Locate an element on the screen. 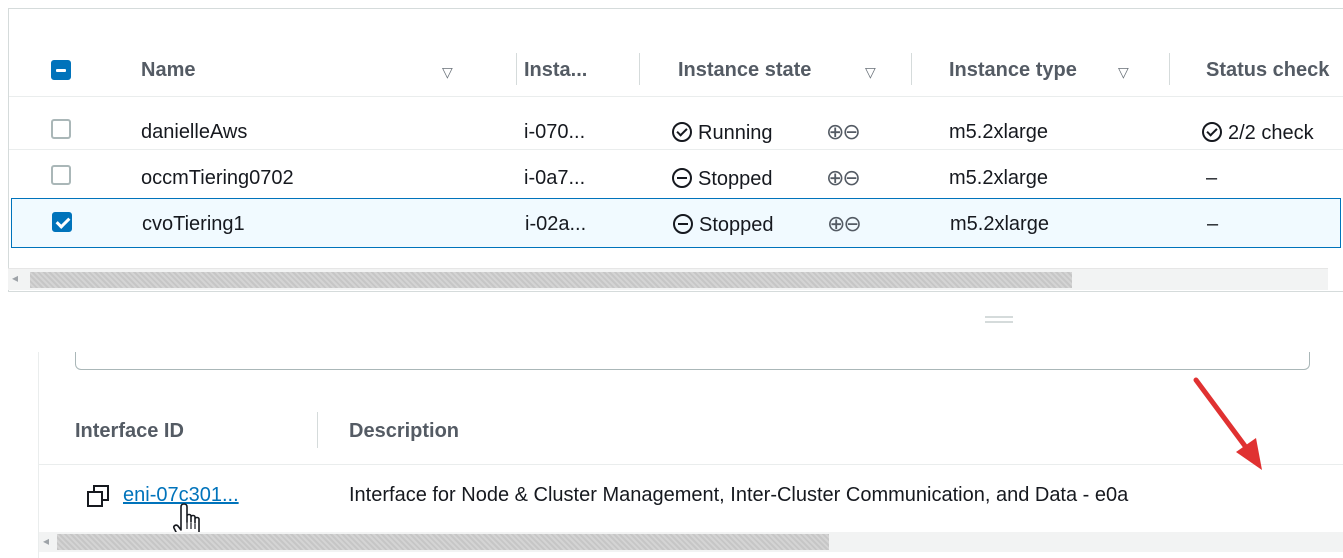 The height and width of the screenshot is (558, 1343). status-check: 2/2 check is located at coordinates (1258, 132).